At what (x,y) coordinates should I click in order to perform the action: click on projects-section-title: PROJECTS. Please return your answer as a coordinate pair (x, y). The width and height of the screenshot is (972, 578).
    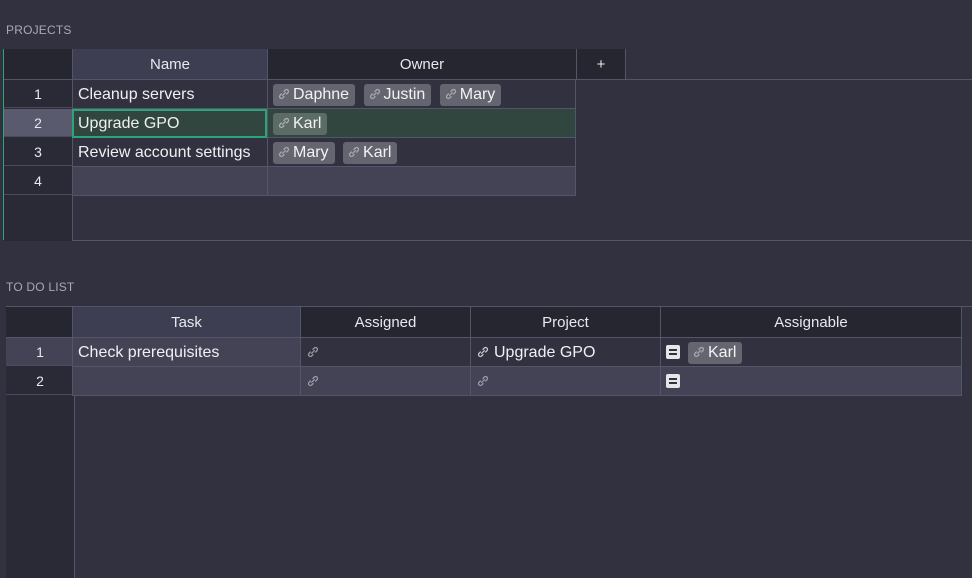
    Looking at the image, I should click on (39, 30).